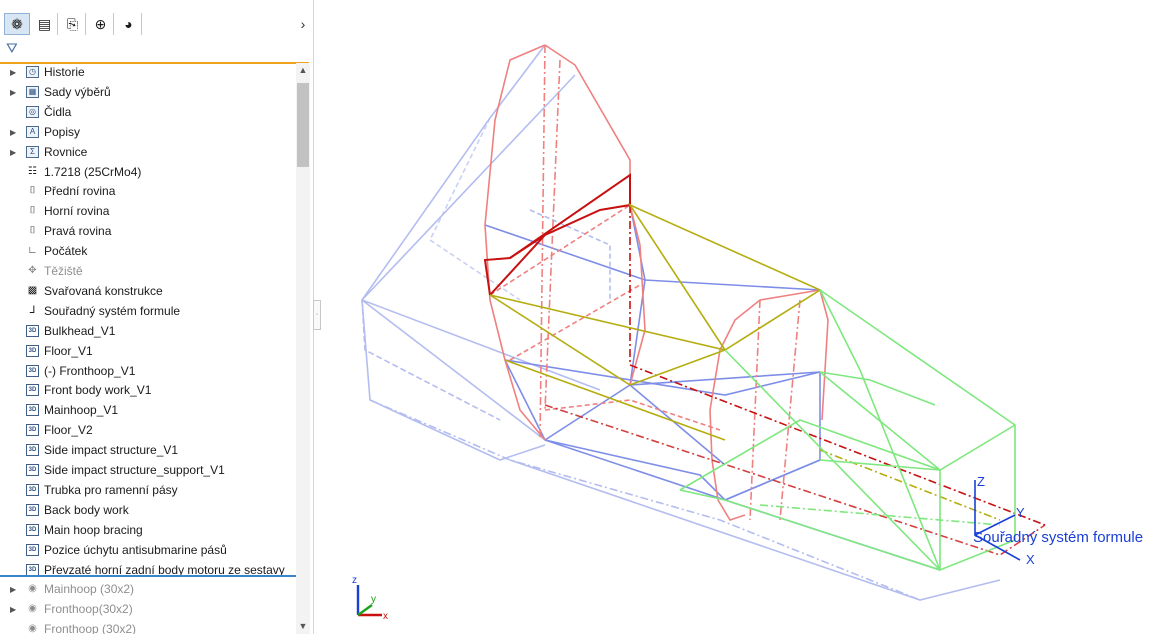  I want to click on tree-item: 3D Pozice úchytu antisubmarine pásů, so click(148, 550).